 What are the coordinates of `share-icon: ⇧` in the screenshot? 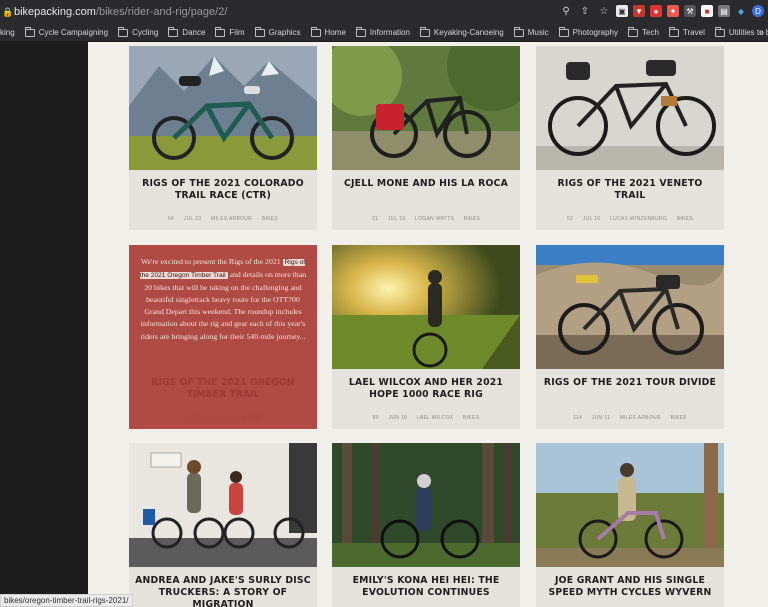 It's located at (585, 11).